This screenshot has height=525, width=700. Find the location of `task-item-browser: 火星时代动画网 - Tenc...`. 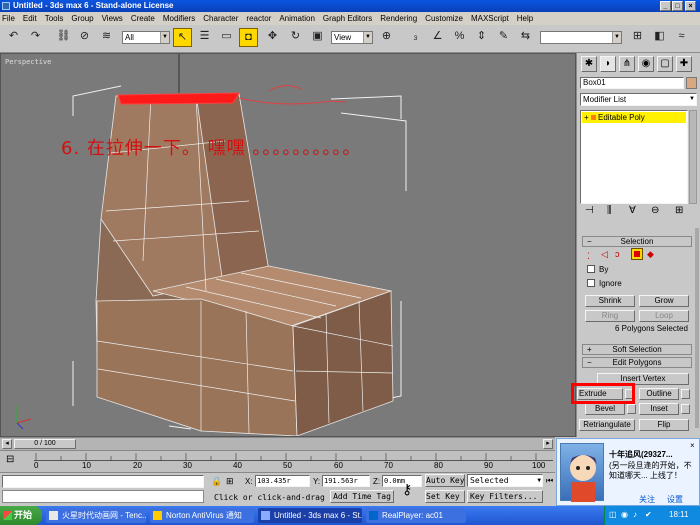

task-item-browser: 火星时代动画网 - Tenc... is located at coordinates (96, 515).